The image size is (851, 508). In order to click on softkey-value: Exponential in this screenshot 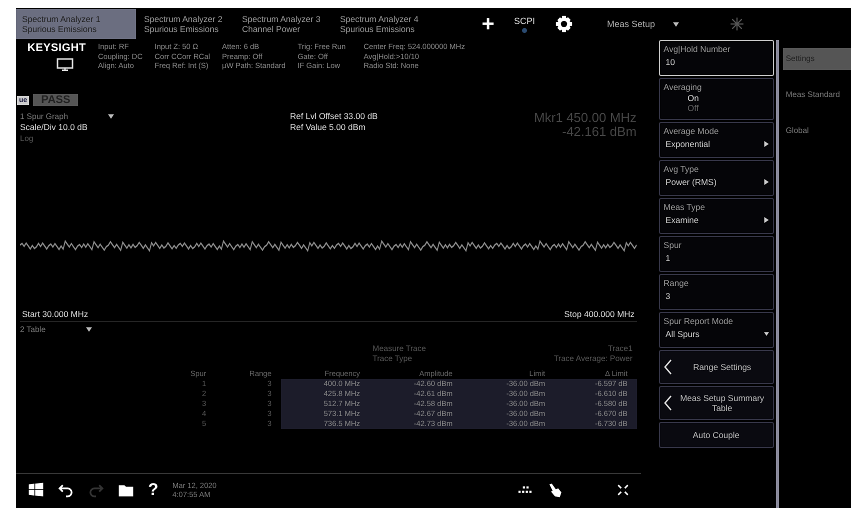, I will do `click(687, 144)`.